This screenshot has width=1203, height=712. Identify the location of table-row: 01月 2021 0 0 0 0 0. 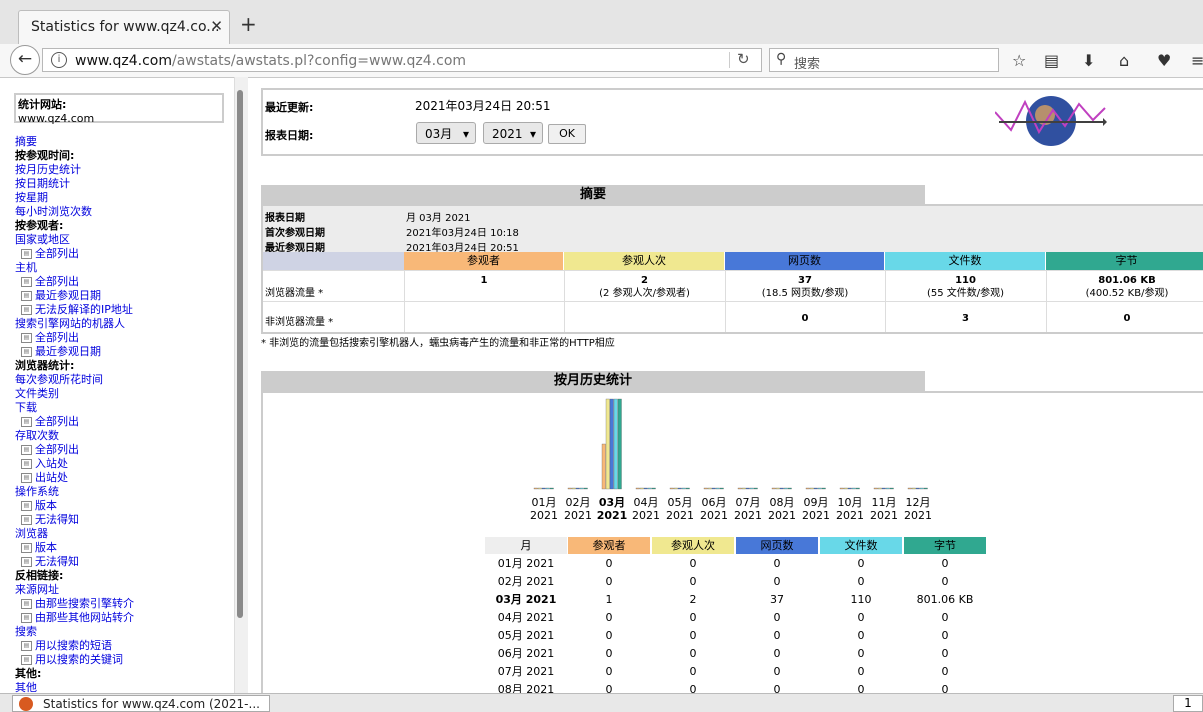
(733, 564).